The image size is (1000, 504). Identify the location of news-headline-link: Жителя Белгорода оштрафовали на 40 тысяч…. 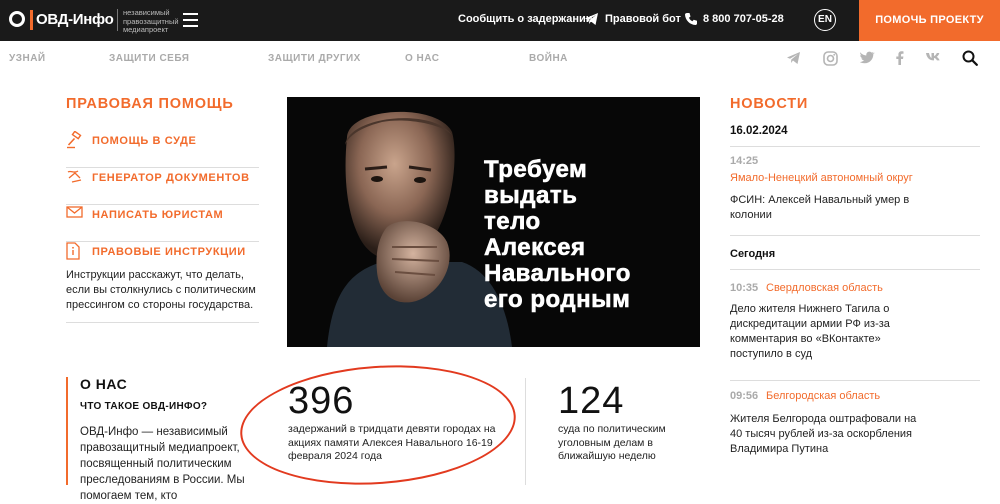
(830, 434).